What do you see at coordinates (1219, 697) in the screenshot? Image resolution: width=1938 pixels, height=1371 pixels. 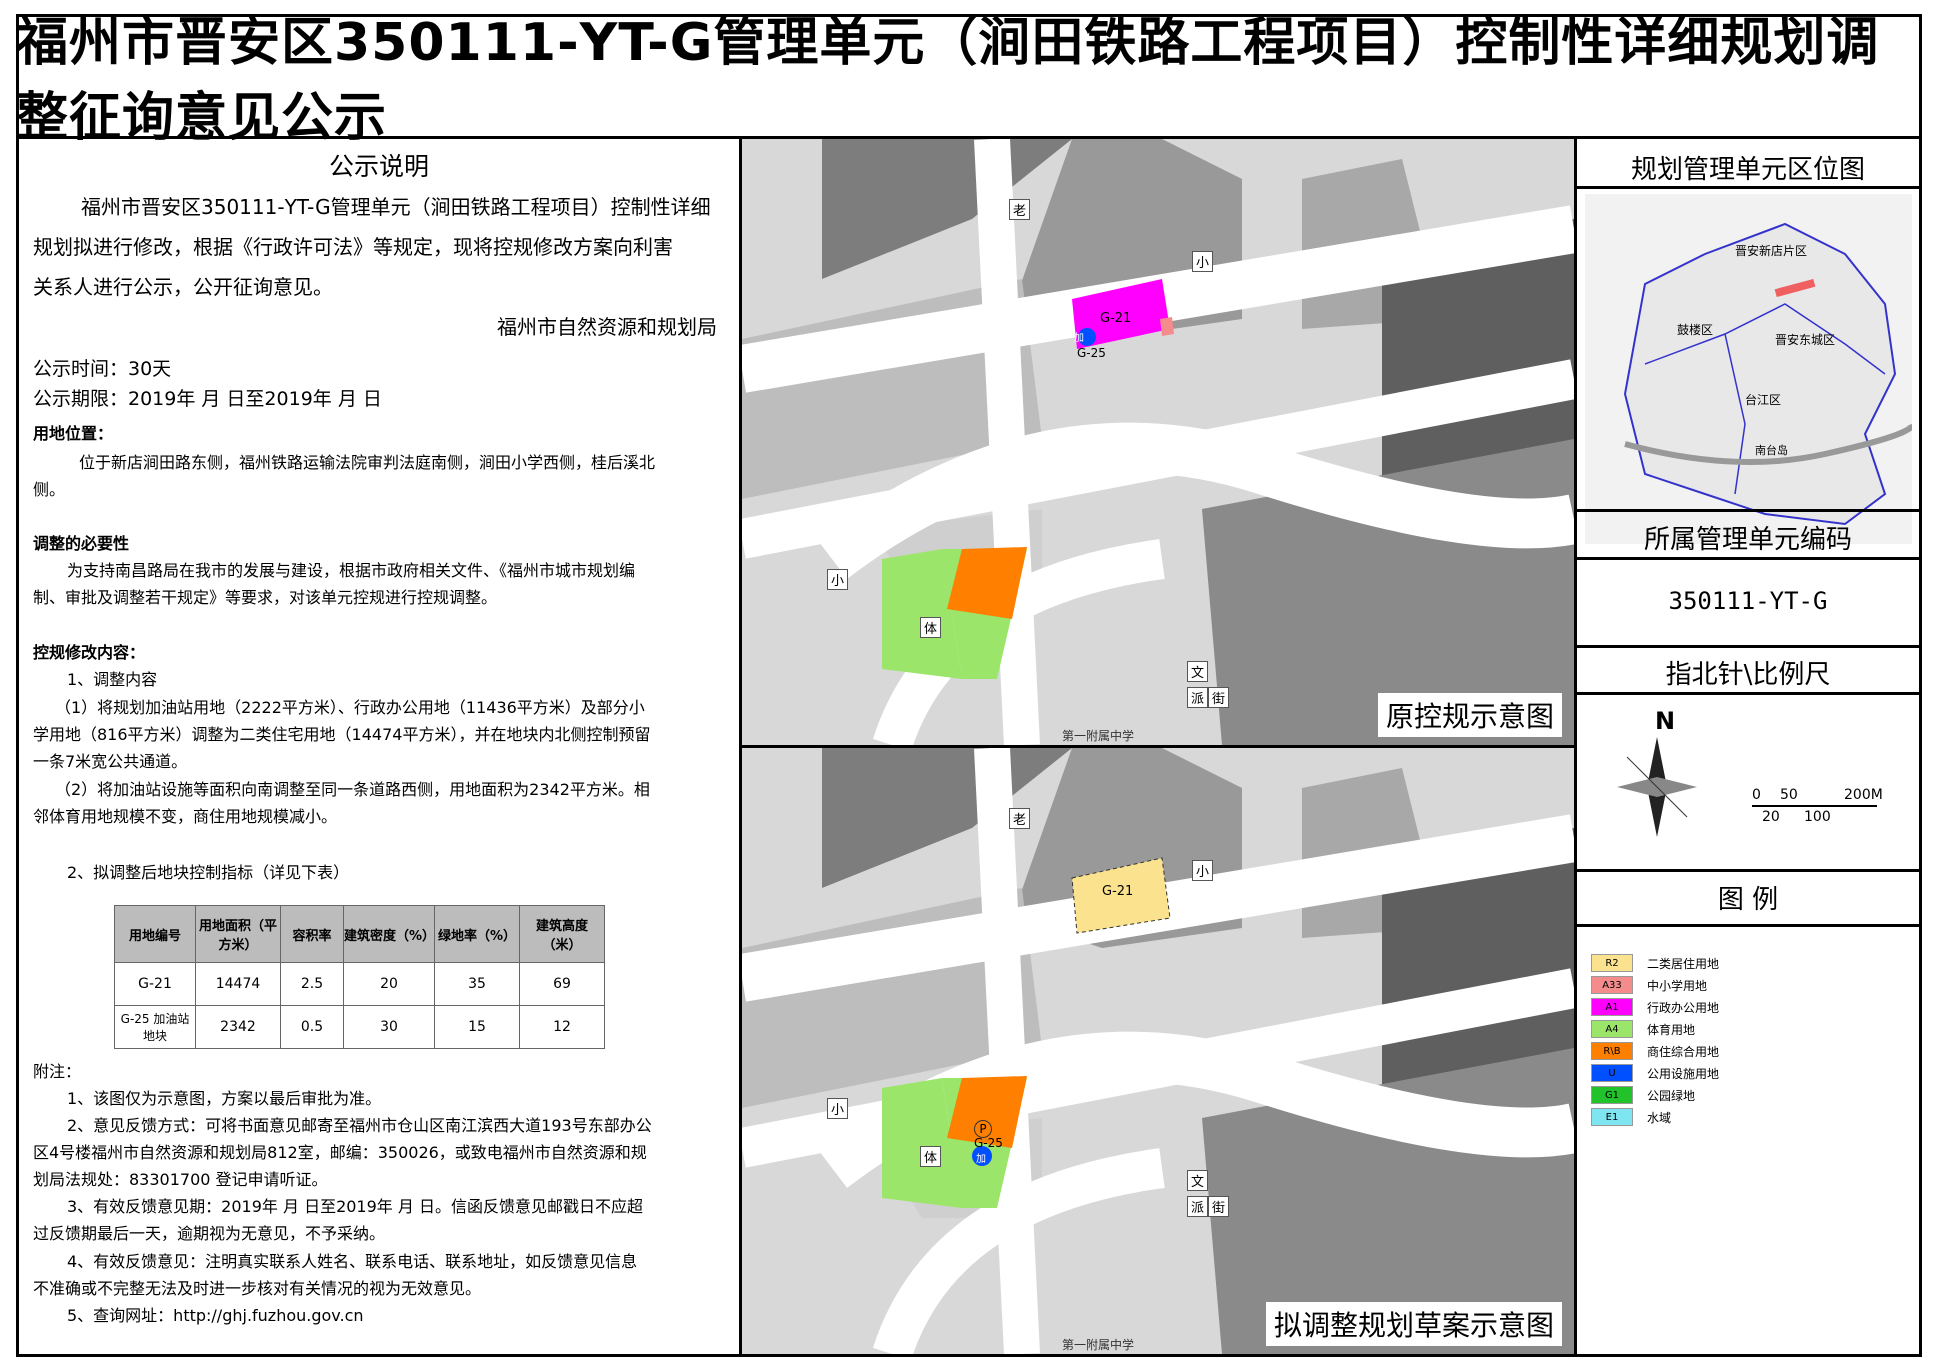 I see `map-symbol-street: 街` at bounding box center [1219, 697].